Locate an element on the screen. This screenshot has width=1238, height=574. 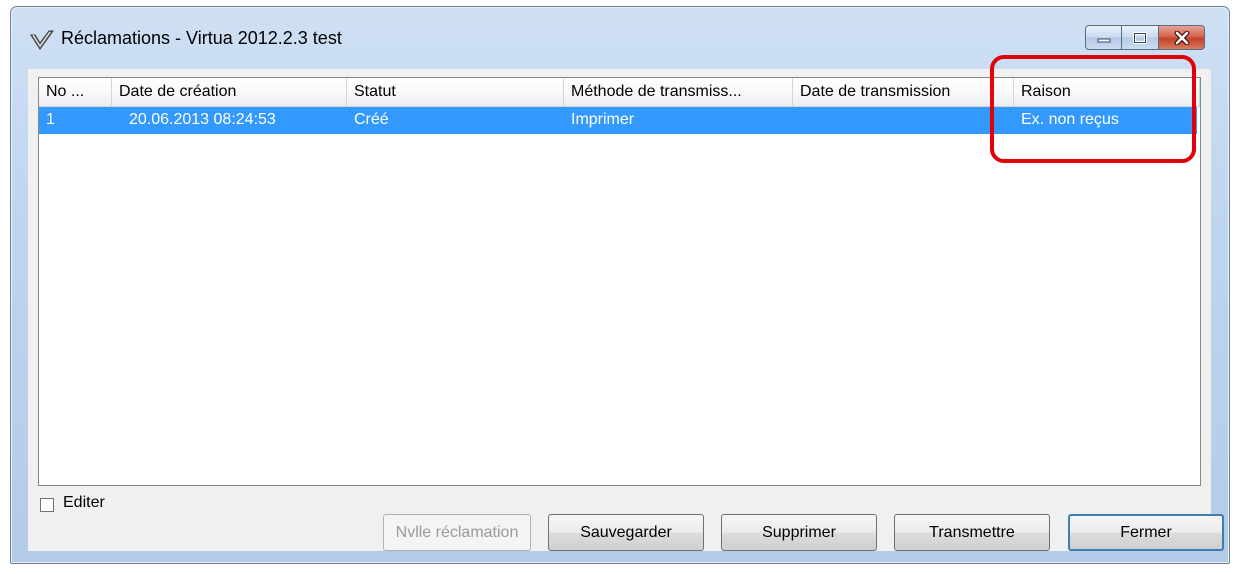
new-claim-button: Nvlle réclamation is located at coordinates (457, 532).